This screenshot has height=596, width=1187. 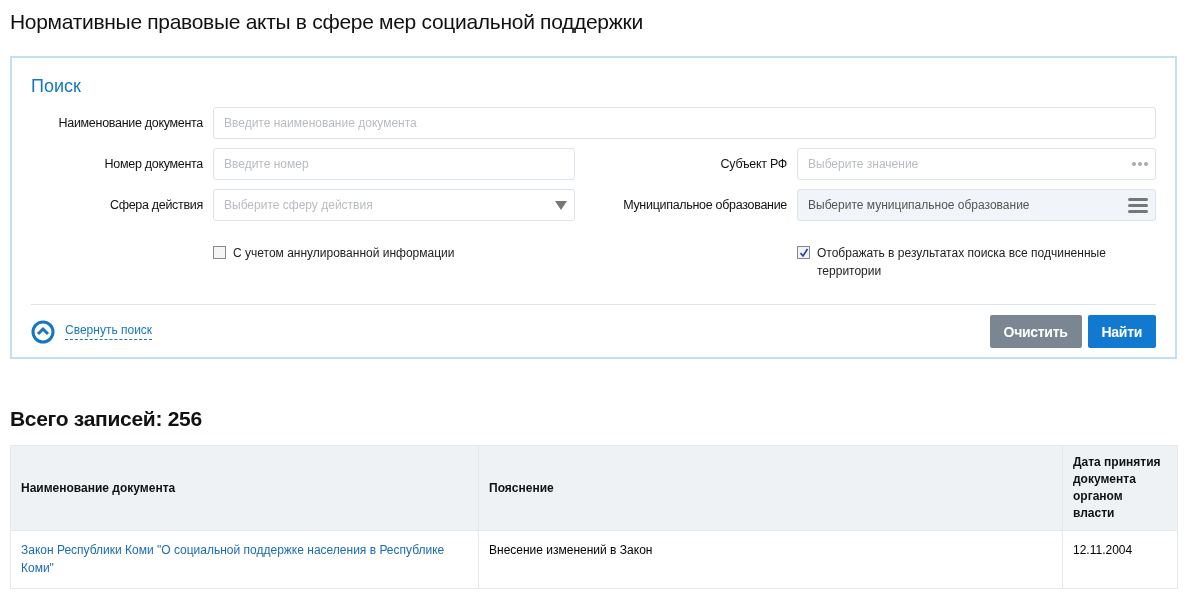 I want to click on column-header: Наименование документа, so click(x=244, y=488).